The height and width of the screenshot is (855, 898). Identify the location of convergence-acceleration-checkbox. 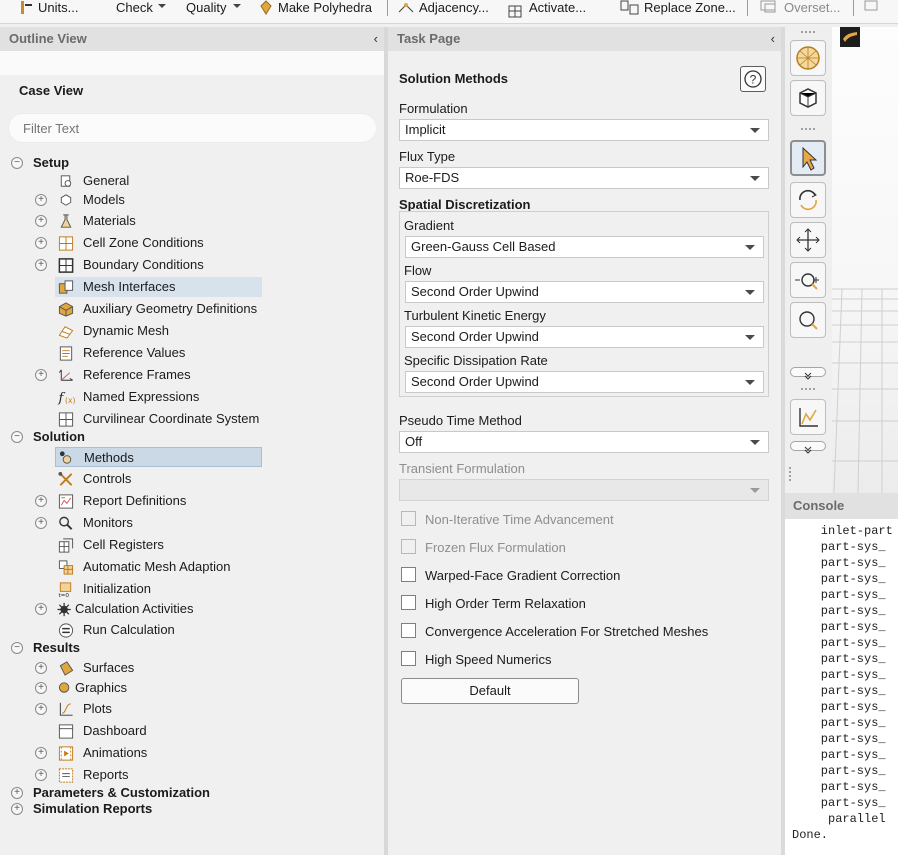
(408, 630).